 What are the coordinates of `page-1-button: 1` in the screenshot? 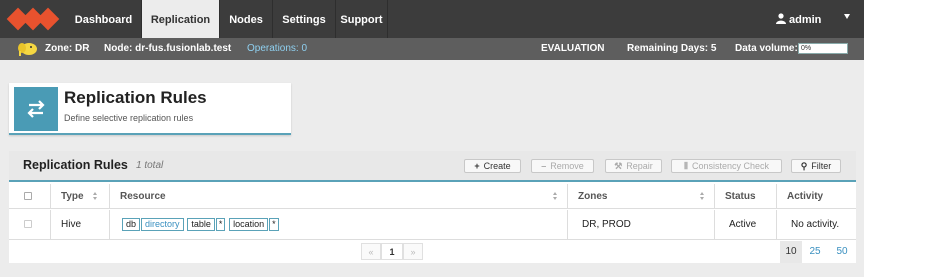 It's located at (392, 251).